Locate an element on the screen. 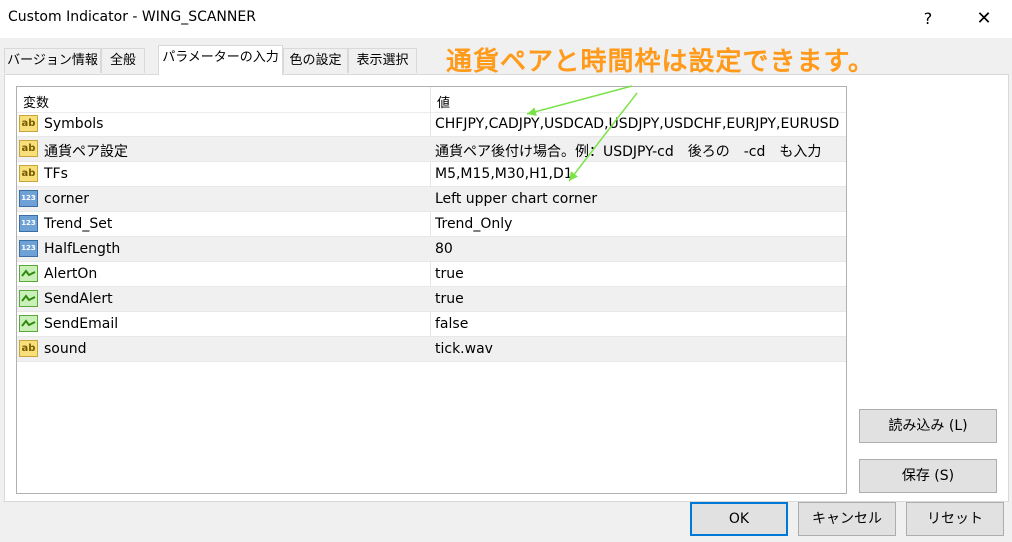  parameter-name: SendEmail is located at coordinates (81, 324).